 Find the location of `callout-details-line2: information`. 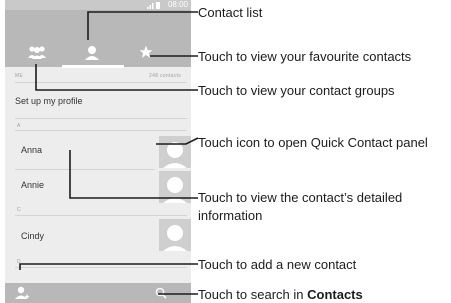

callout-details-line2: information is located at coordinates (230, 215).